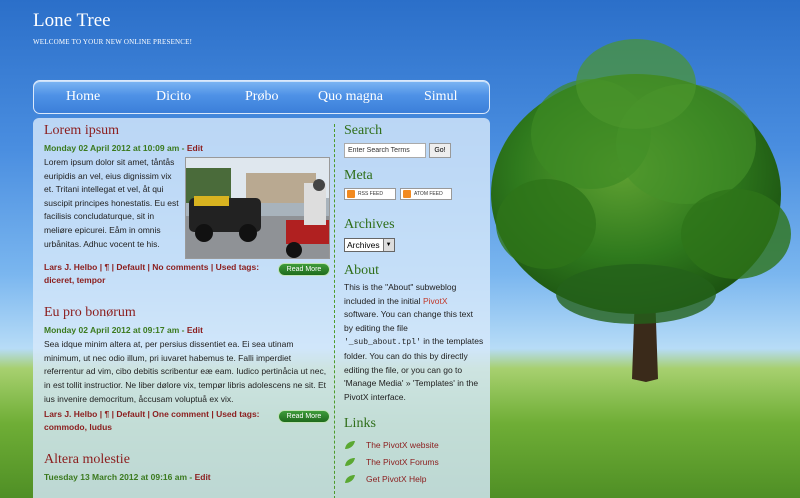  I want to click on post-date: Monday 02 April 2012 at 10:09 am - Edit, so click(123, 148).